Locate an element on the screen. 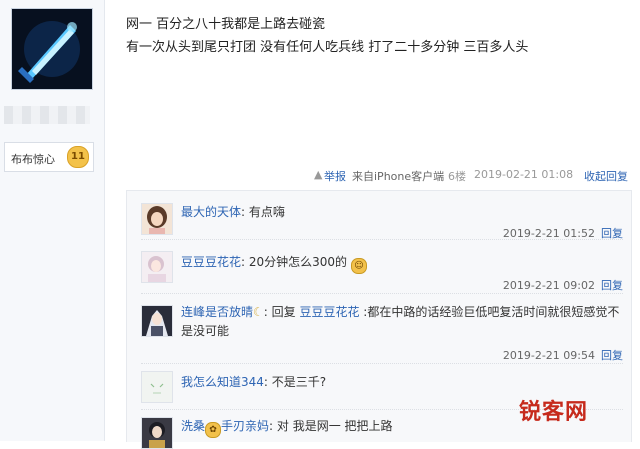 Image resolution: width=640 pixels, height=449 pixels. author-level: 布布惊心 11 is located at coordinates (49, 157).